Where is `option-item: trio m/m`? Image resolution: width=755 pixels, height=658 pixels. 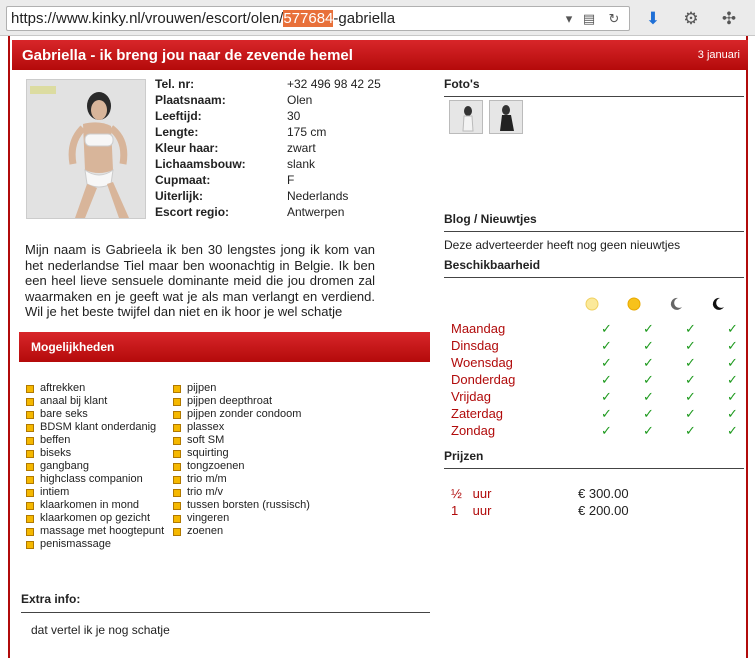 option-item: trio m/m is located at coordinates (241, 479).